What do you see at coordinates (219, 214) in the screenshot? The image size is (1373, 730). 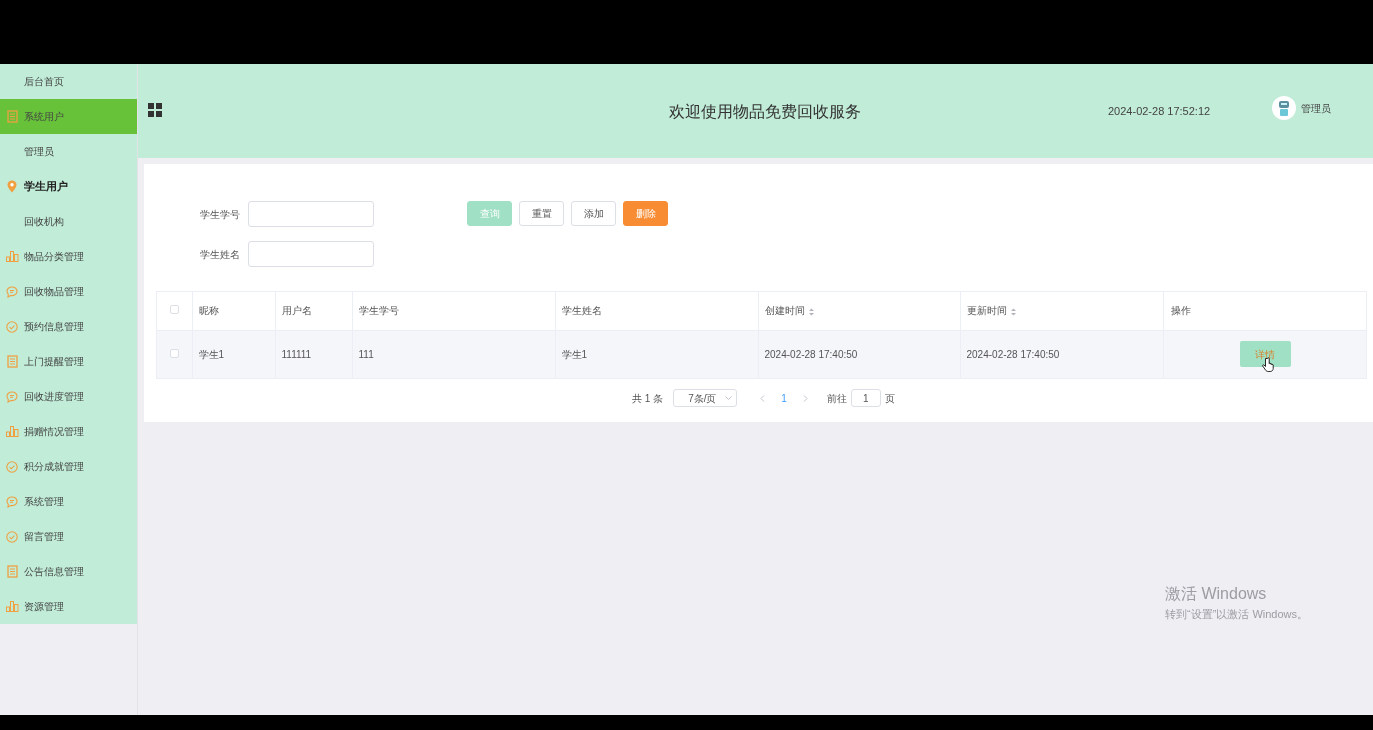 I see `field-label: 学生学号` at bounding box center [219, 214].